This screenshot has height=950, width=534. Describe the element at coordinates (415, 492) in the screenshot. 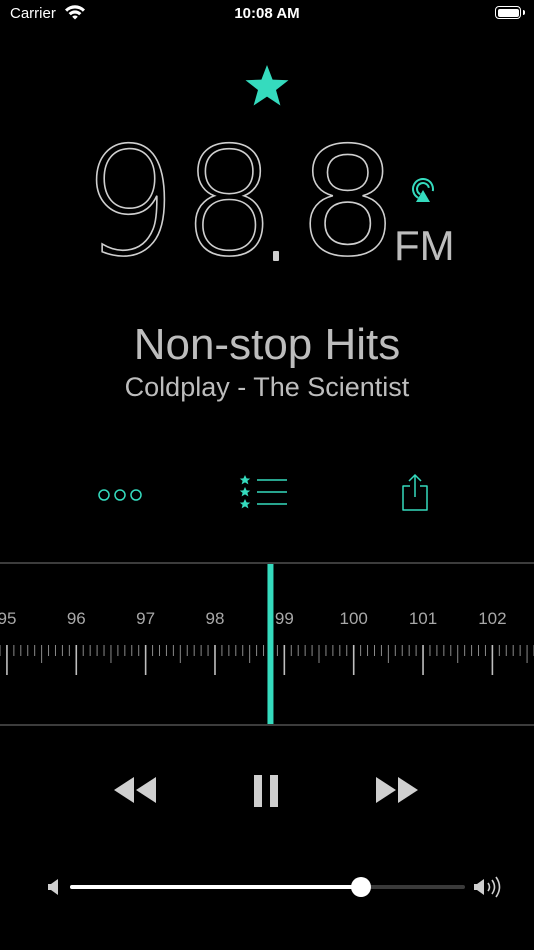

I see `share-icon` at that location.